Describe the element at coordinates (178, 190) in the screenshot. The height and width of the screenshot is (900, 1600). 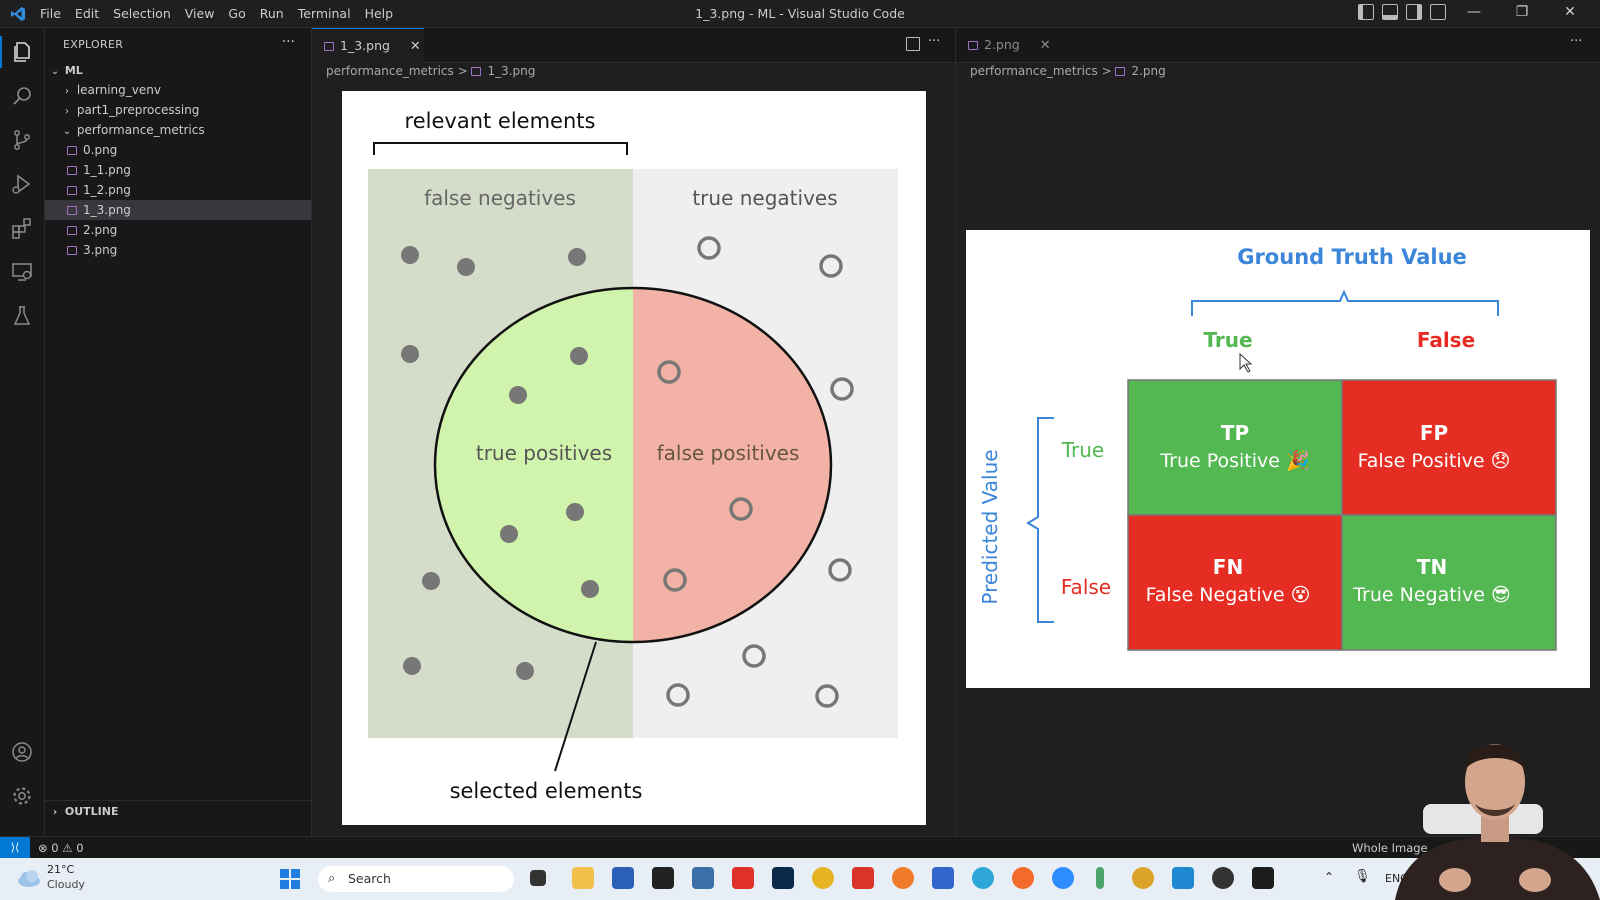
I see `tree-file-1-2-png: 1_2.png` at that location.